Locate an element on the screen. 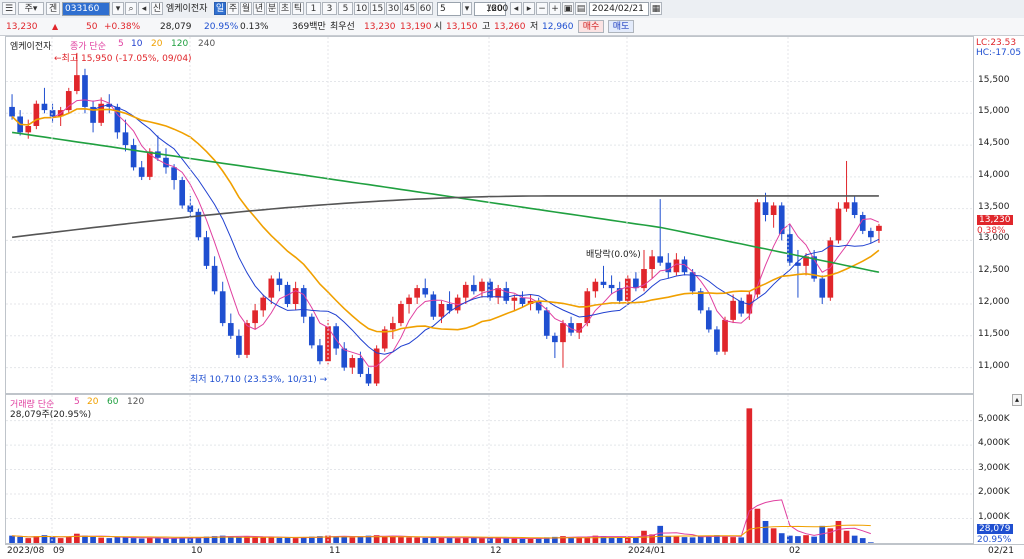 The image size is (1024, 559). period-button-3: 년 is located at coordinates (259, 8).